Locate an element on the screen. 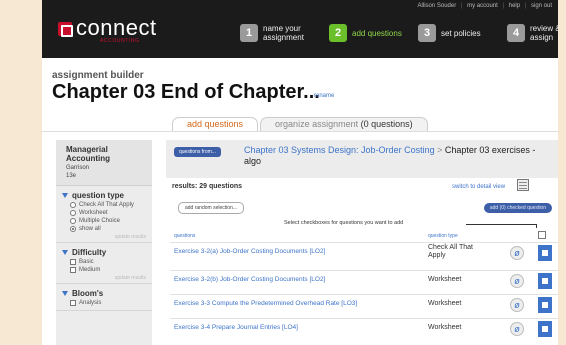 The width and height of the screenshot is (566, 345). tab-organize-assignment: organize assignment (0 questions) is located at coordinates (344, 124).